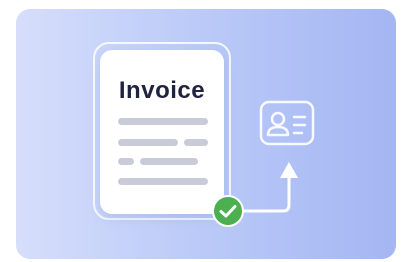 The width and height of the screenshot is (402, 262). Describe the element at coordinates (287, 123) in the screenshot. I see `id-card-icon` at that location.